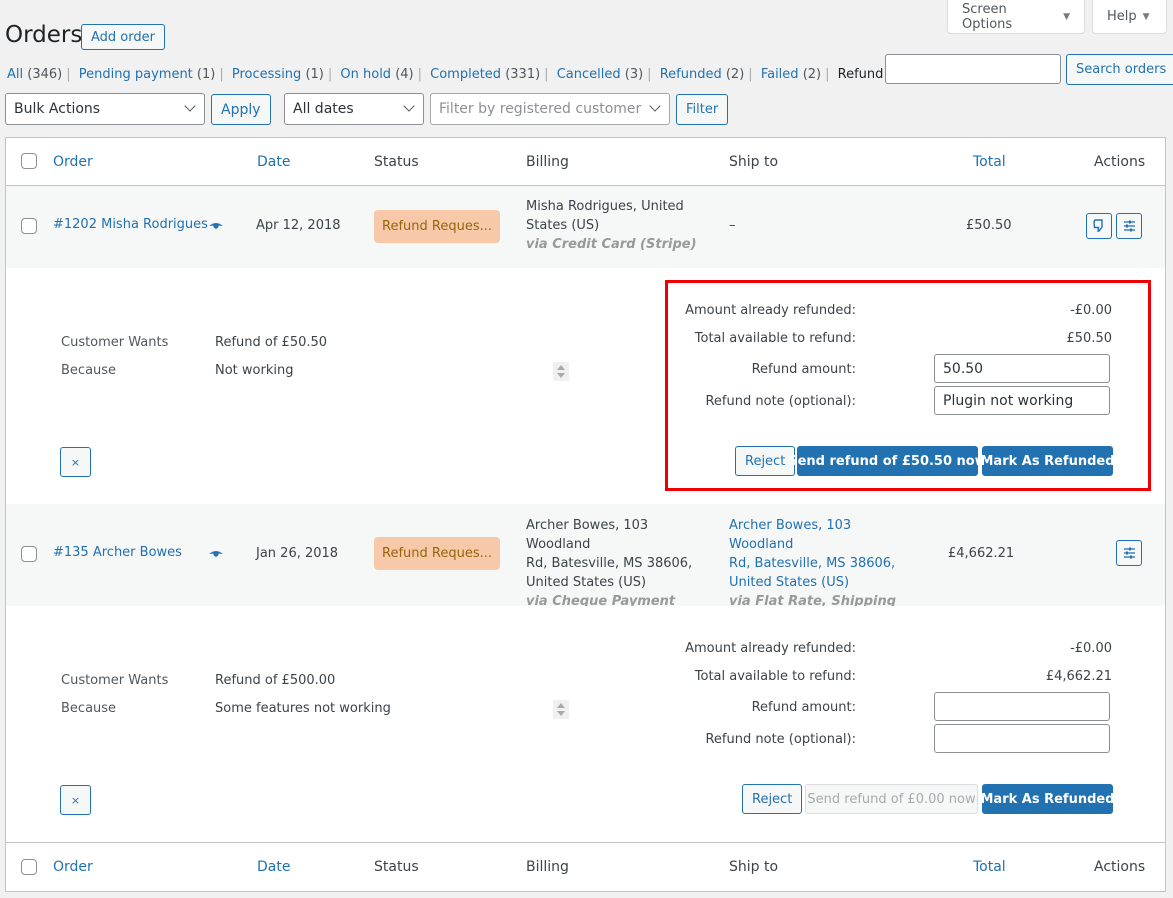 The height and width of the screenshot is (898, 1173). Describe the element at coordinates (824, 582) in the screenshot. I see `ship-to-line: United States (US)` at that location.